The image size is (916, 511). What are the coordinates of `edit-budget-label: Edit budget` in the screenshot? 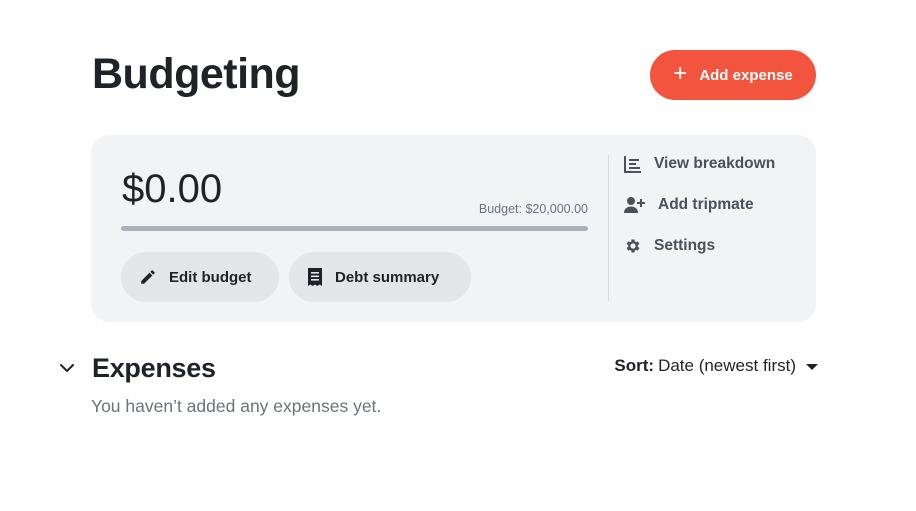 It's located at (210, 277).